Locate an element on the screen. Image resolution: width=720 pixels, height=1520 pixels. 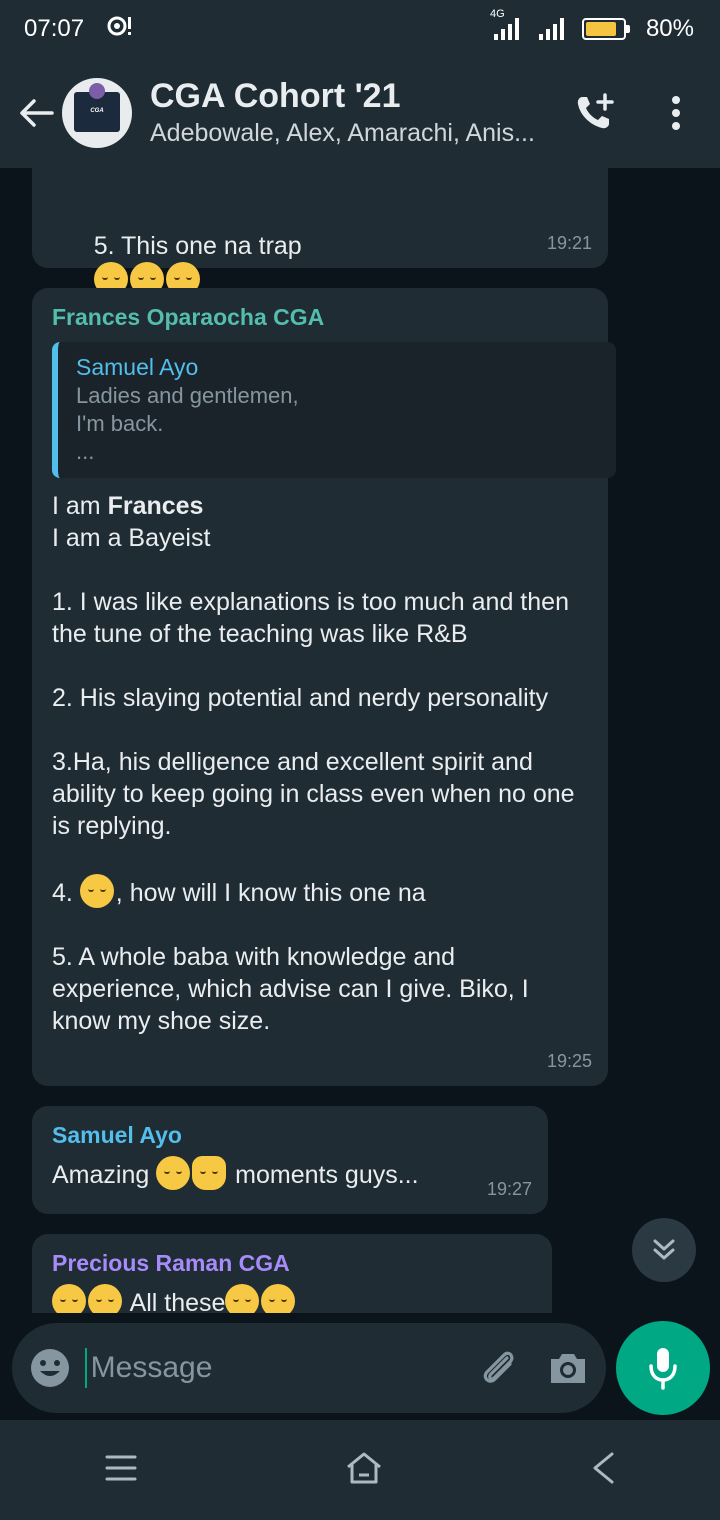
message-input is located at coordinates (280, 1368).